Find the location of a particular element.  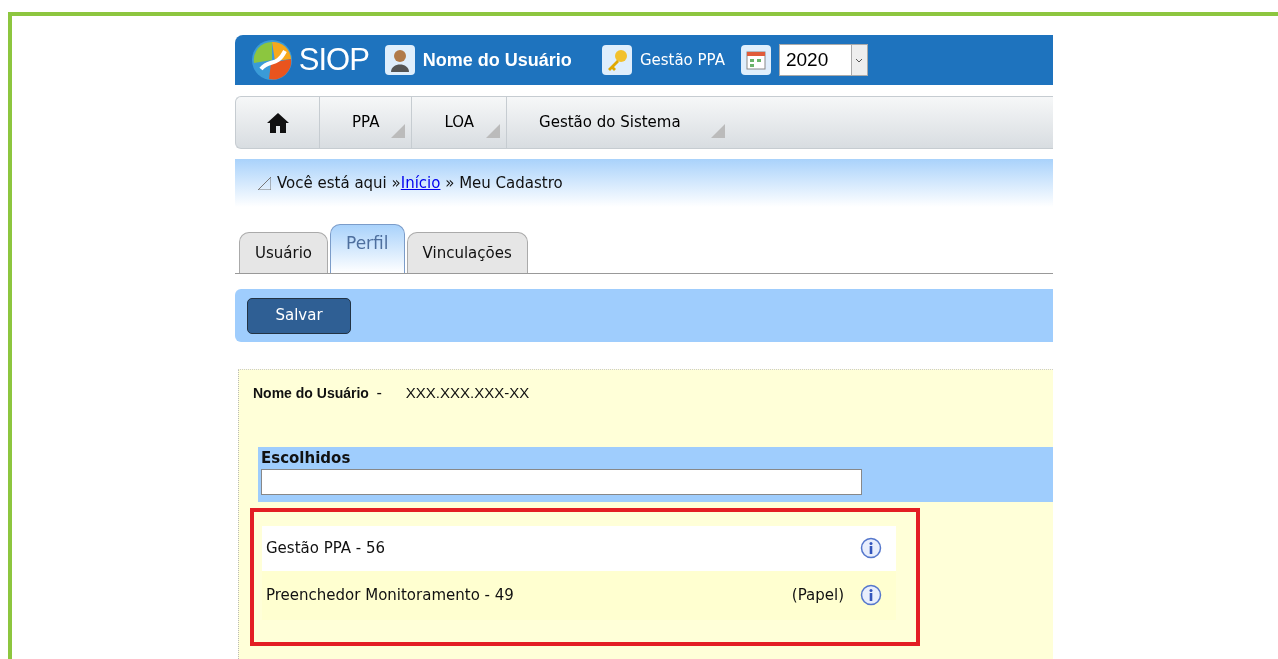

section-title: Escolhidos is located at coordinates (306, 458).